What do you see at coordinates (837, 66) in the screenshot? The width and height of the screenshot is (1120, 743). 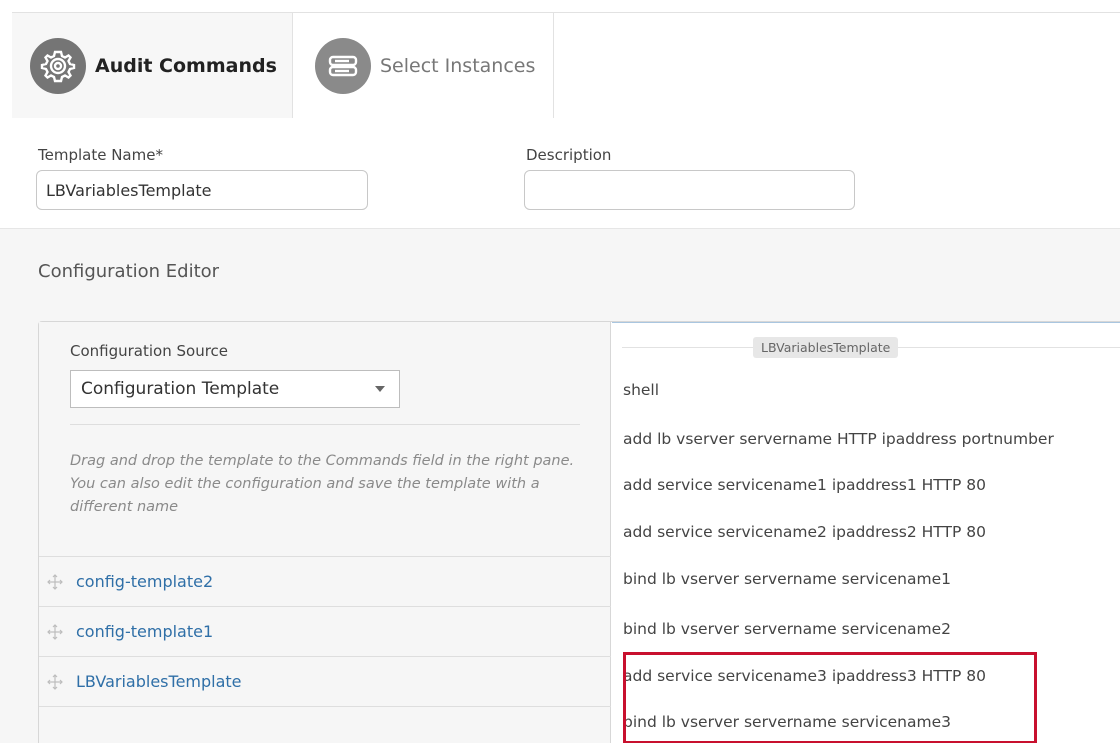 I see `tab-bar-filler` at bounding box center [837, 66].